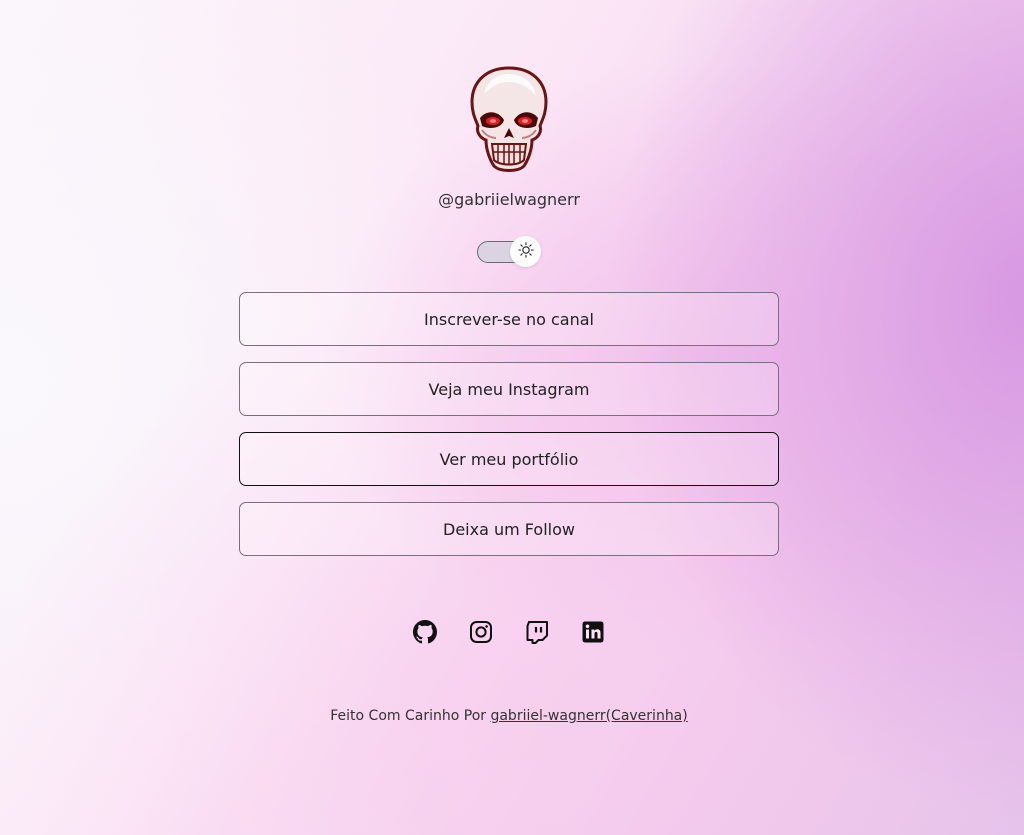  What do you see at coordinates (410, 716) in the screenshot?
I see `footer-text: Feito Com Carinho Por` at bounding box center [410, 716].